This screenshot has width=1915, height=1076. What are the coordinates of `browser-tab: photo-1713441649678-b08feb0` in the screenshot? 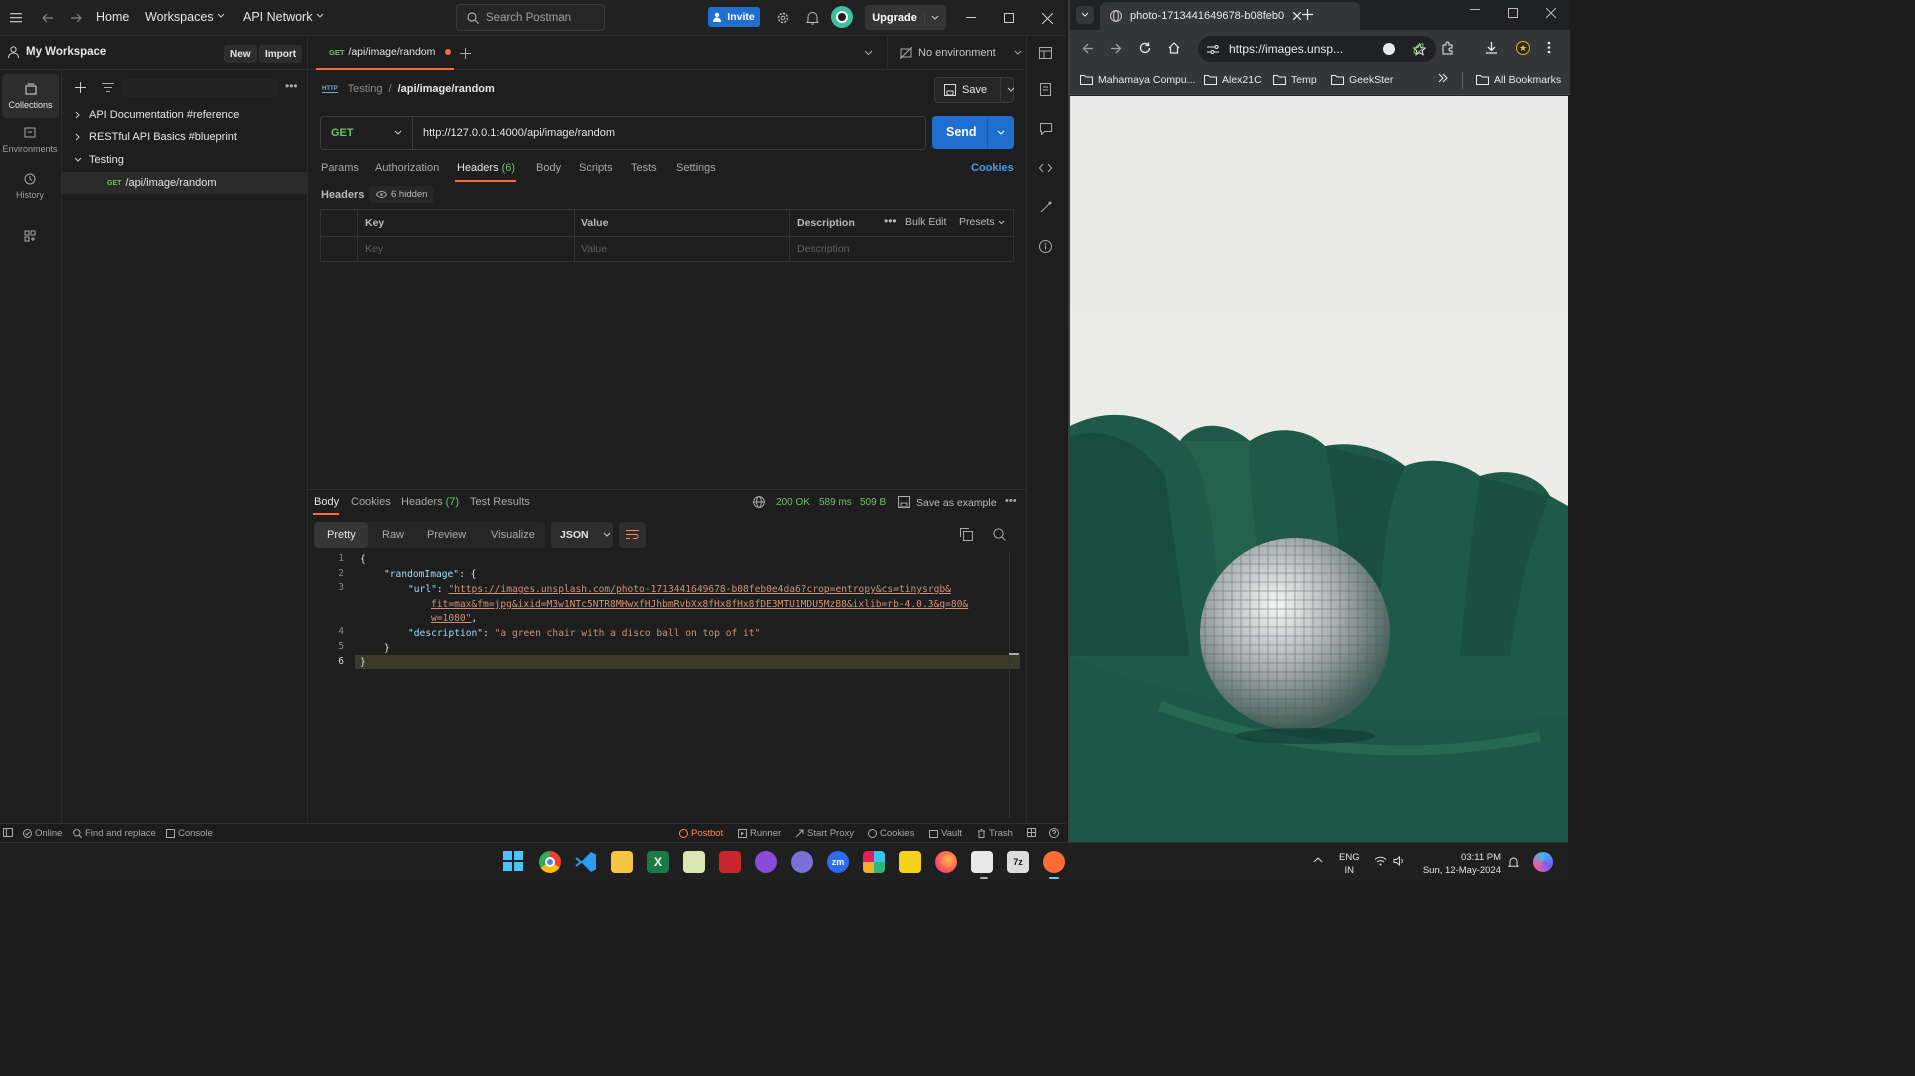 It's located at (1230, 16).